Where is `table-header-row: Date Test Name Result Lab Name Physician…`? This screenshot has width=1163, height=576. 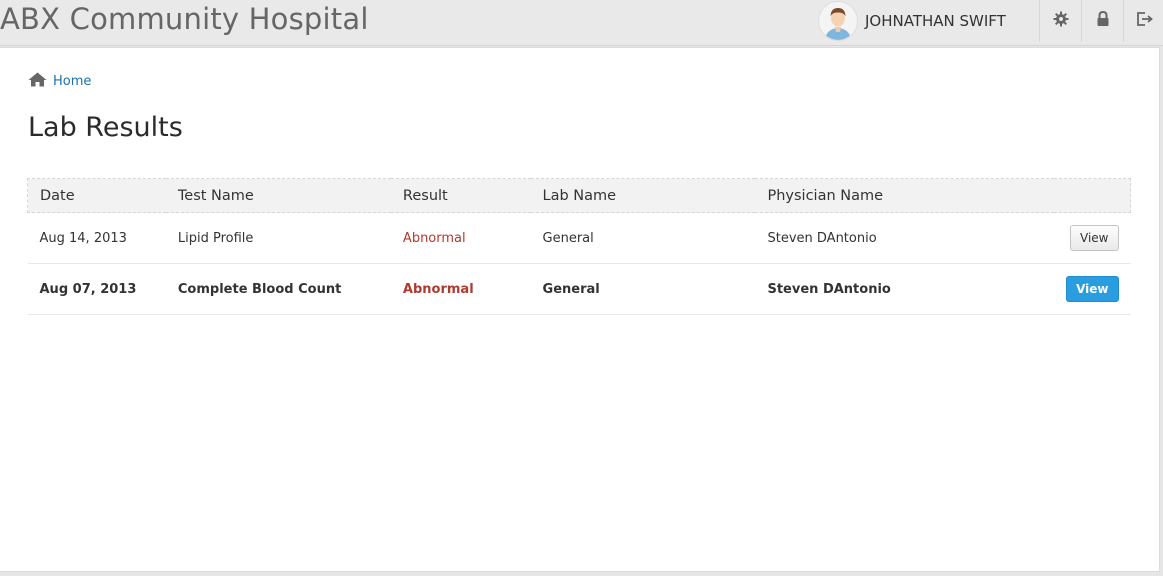 table-header-row: Date Test Name Result Lab Name Physician… is located at coordinates (579, 195).